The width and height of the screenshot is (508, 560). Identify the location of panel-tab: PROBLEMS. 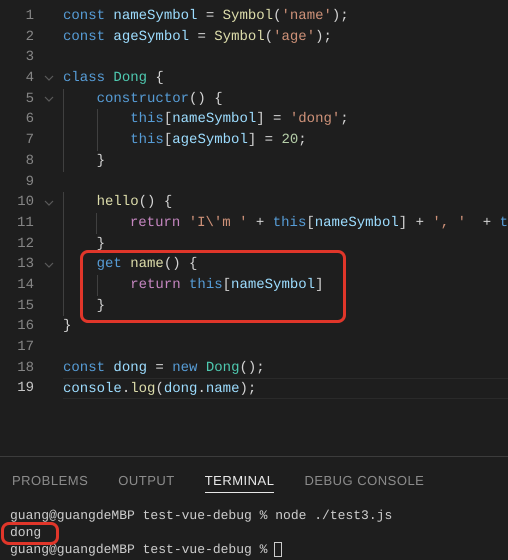
(50, 481).